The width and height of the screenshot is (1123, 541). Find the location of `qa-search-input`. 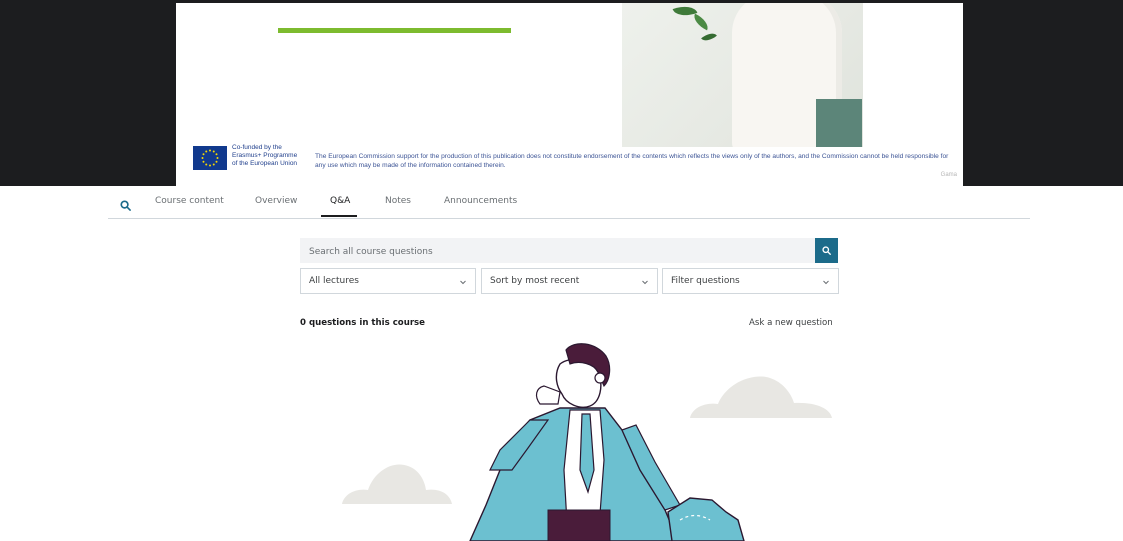

qa-search-input is located at coordinates (554, 252).